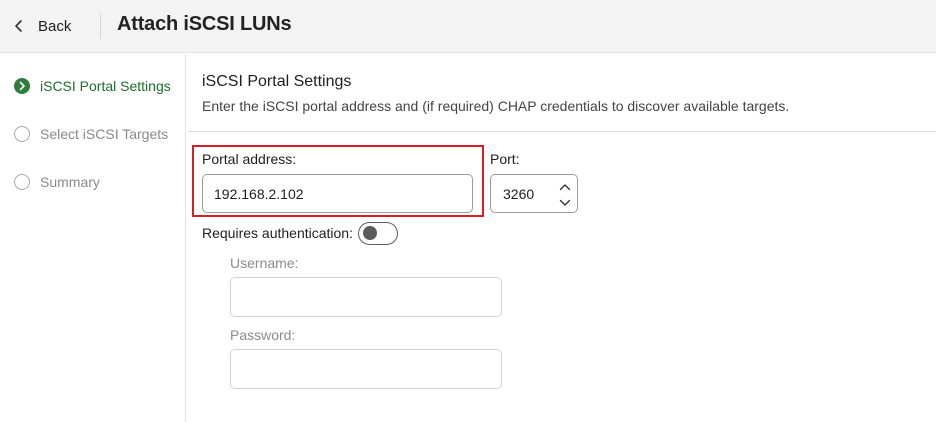  I want to click on requires-authentication-label: Requires authentication:, so click(277, 233).